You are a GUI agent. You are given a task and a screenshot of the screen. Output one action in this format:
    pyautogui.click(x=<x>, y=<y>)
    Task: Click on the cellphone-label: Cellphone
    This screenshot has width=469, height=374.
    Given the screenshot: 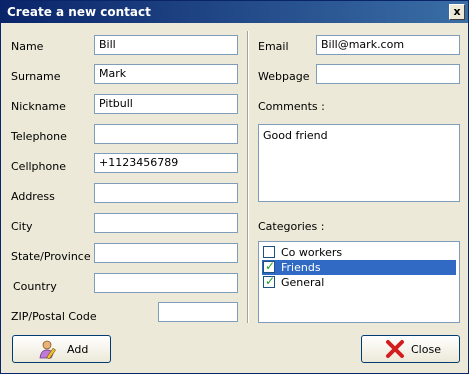 What is the action you would take?
    pyautogui.click(x=38, y=166)
    